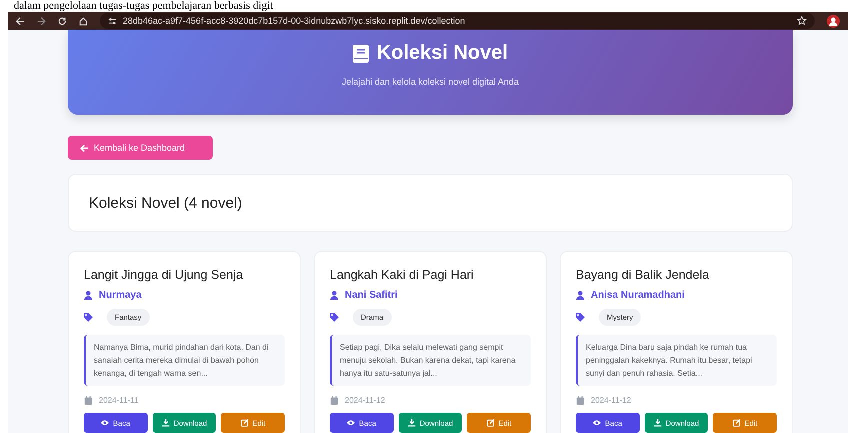 This screenshot has width=848, height=433. I want to click on page-subtitle: Jelajahi dan kelola koleksi novel digital Anda, so click(431, 82).